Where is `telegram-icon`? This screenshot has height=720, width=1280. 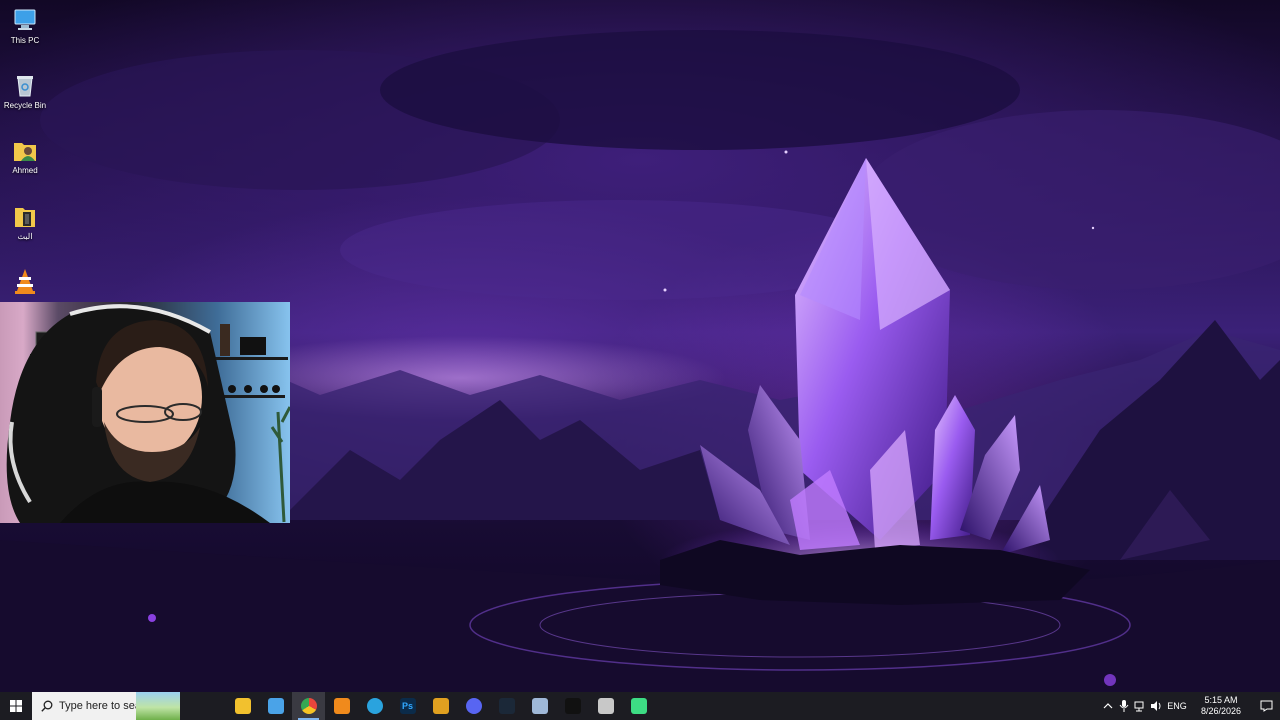 telegram-icon is located at coordinates (374, 706).